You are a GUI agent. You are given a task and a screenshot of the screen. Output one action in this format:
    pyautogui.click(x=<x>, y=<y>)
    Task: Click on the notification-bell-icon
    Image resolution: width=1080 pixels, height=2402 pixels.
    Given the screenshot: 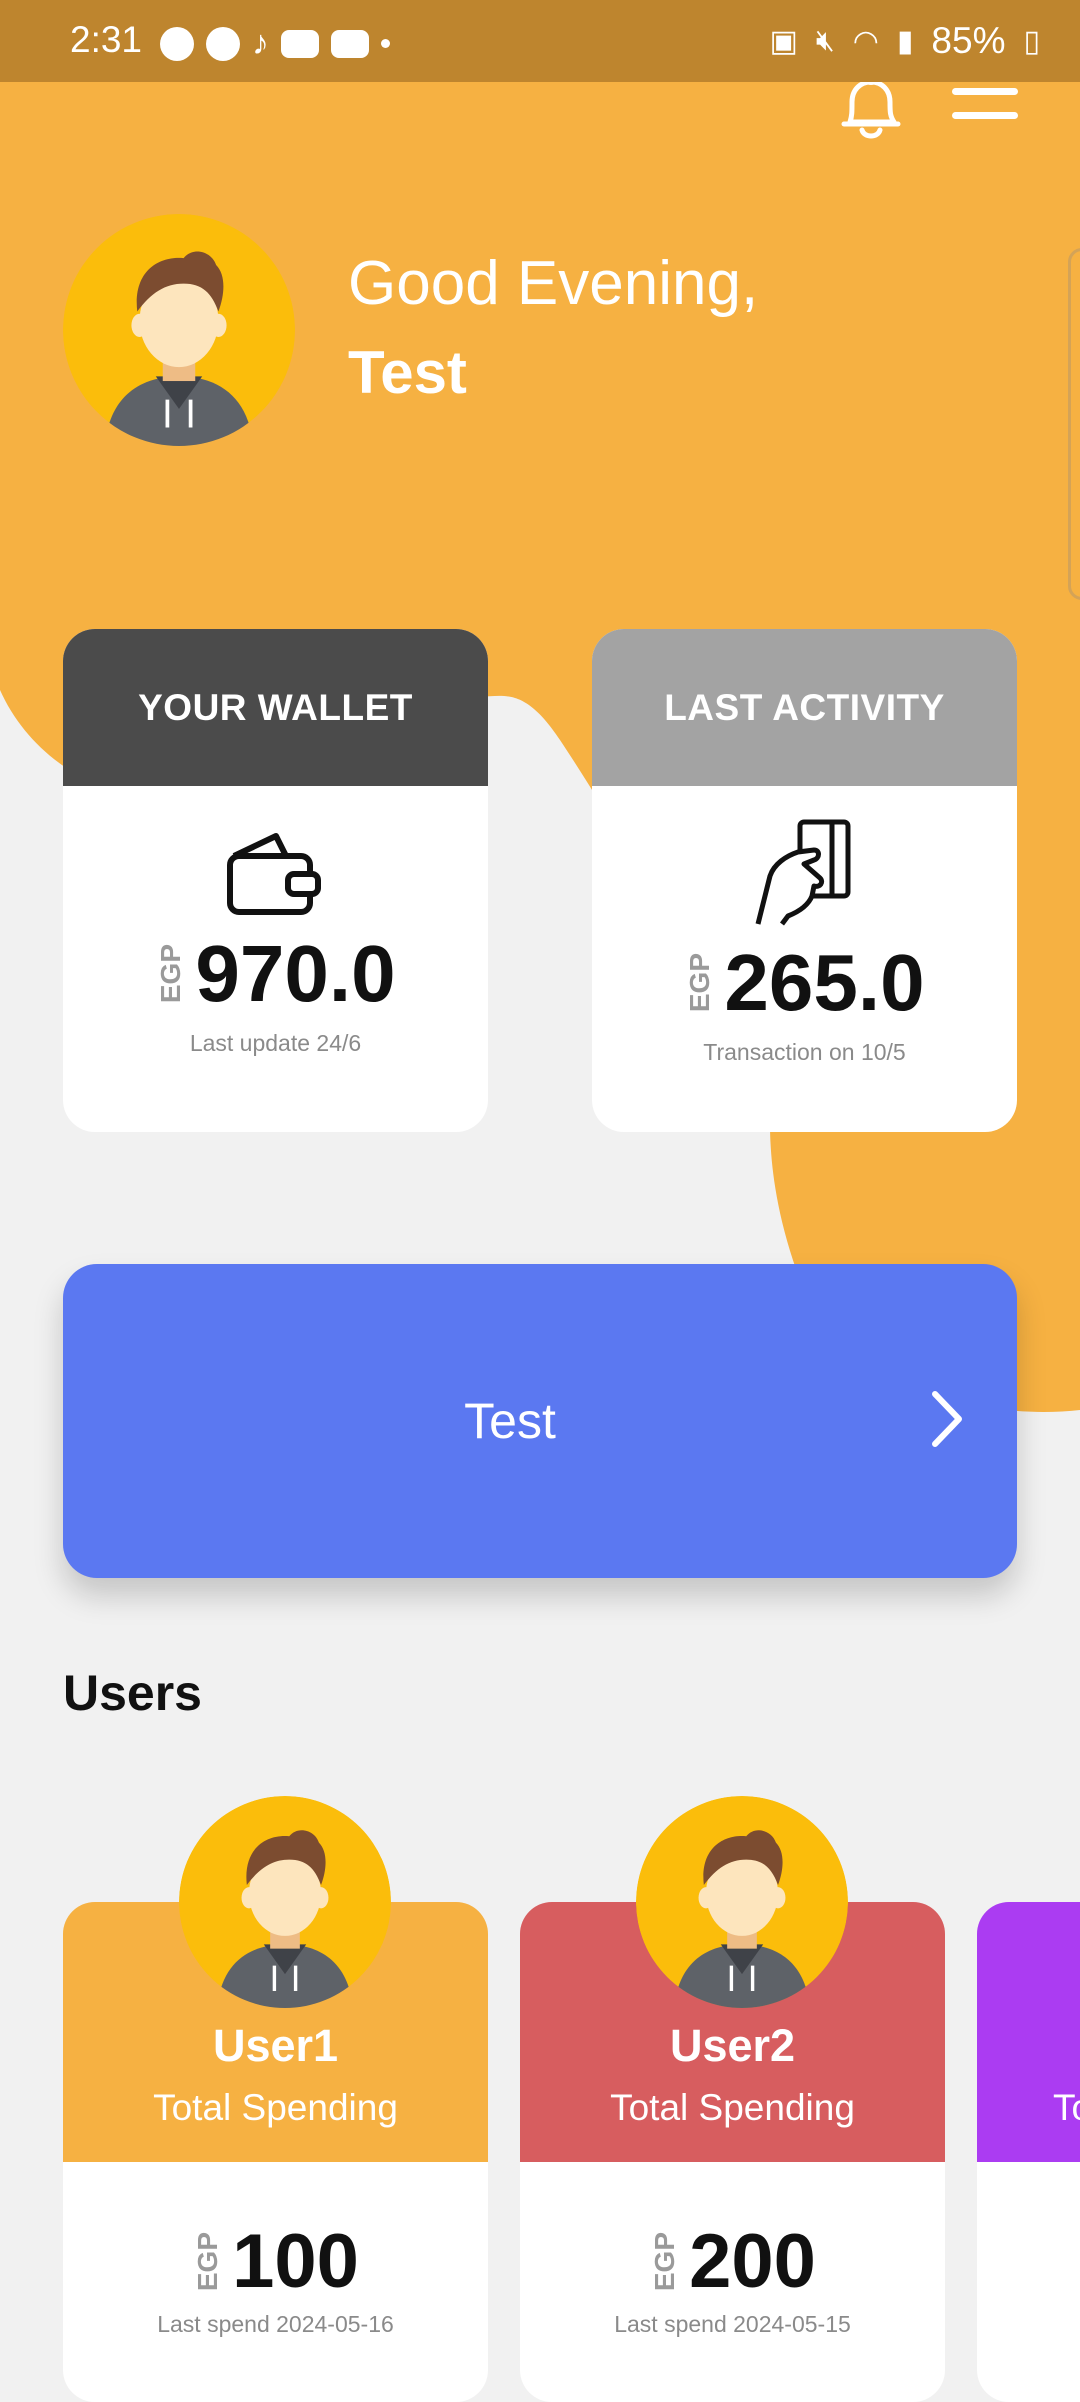 What is the action you would take?
    pyautogui.click(x=871, y=107)
    